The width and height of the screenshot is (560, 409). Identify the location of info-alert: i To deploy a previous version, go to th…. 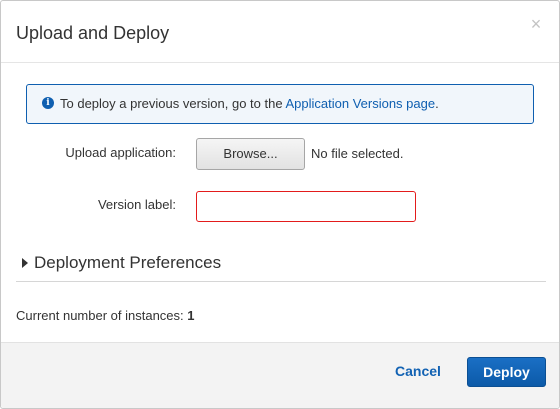
(280, 104).